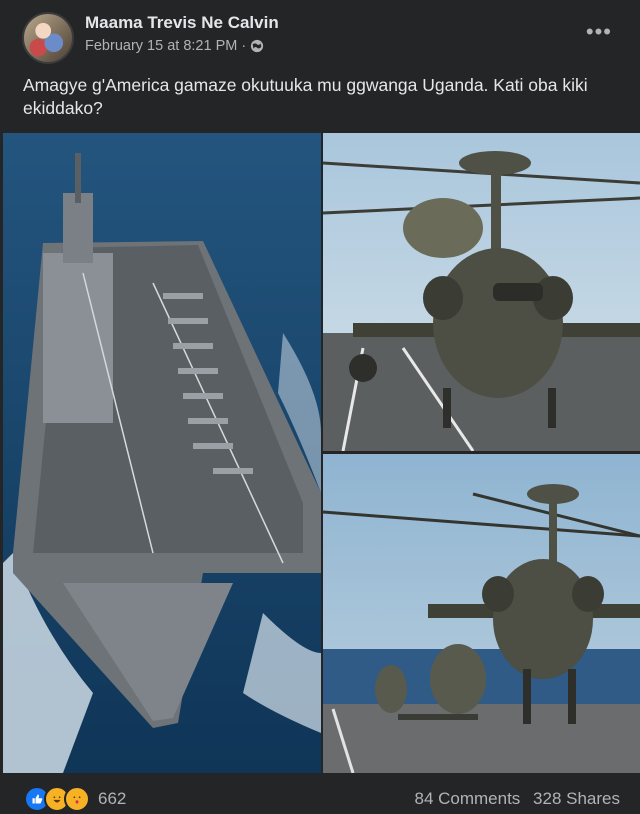 This screenshot has width=640, height=814. Describe the element at coordinates (161, 46) in the screenshot. I see `post-timestamp: February 15 at 8:21 PM` at that location.